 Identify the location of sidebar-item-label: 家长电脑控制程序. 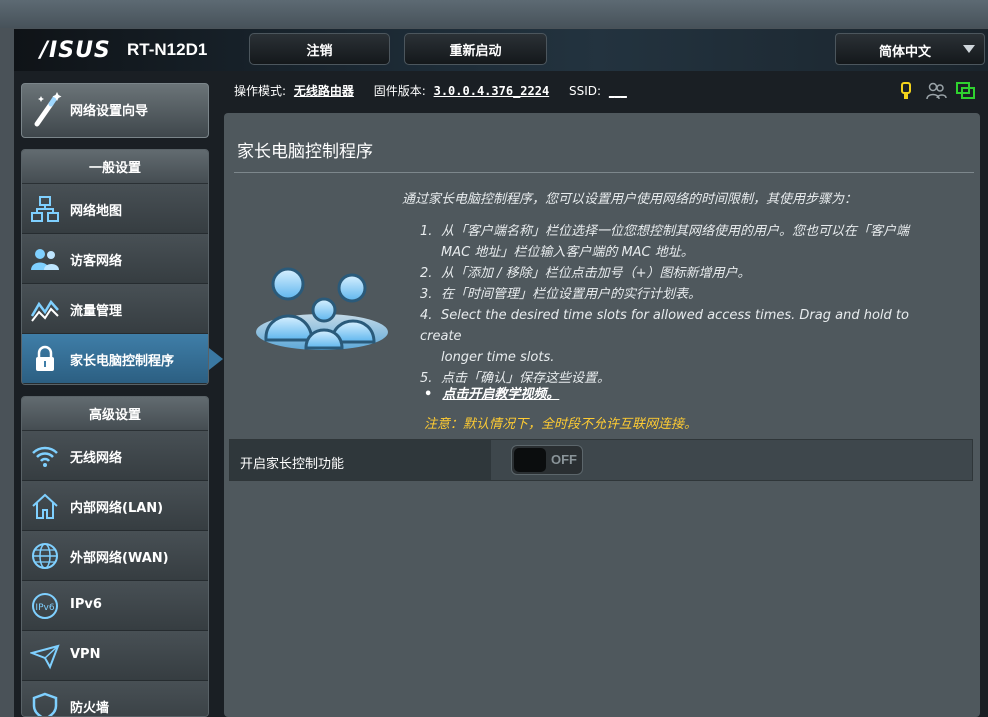
(122, 361).